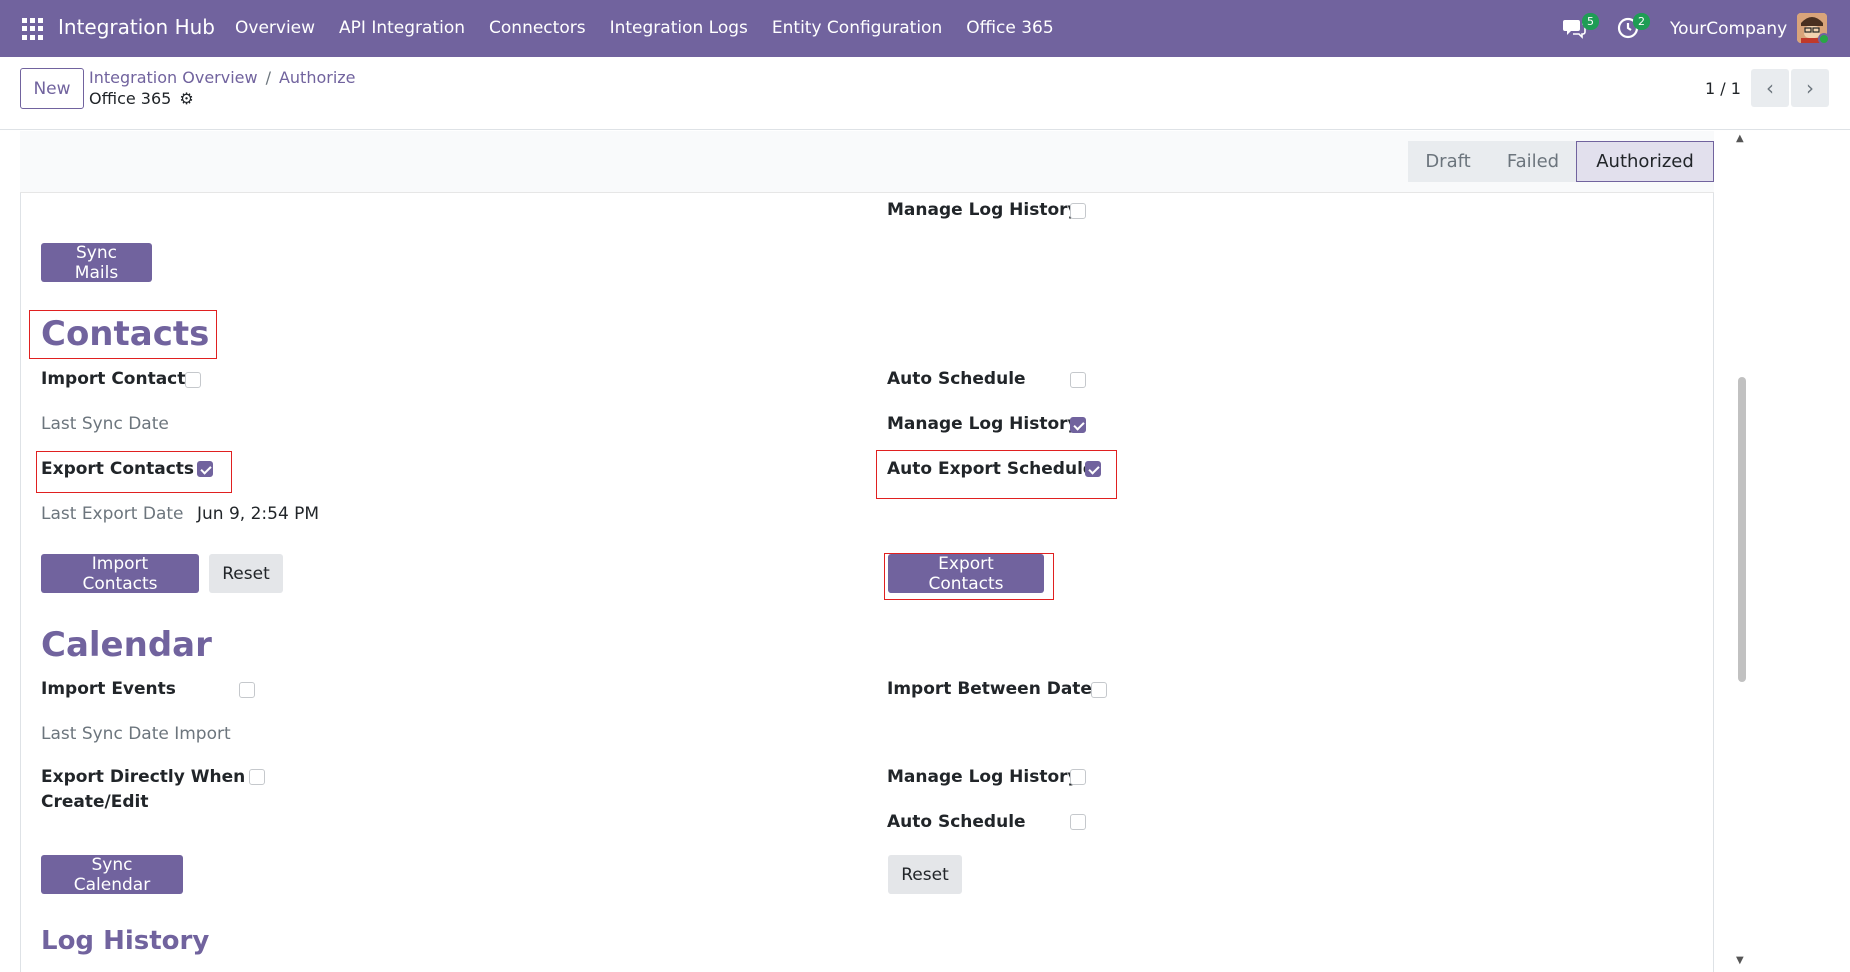 This screenshot has height=972, width=1850. What do you see at coordinates (186, 98) in the screenshot?
I see `gear-icon: ⚙` at bounding box center [186, 98].